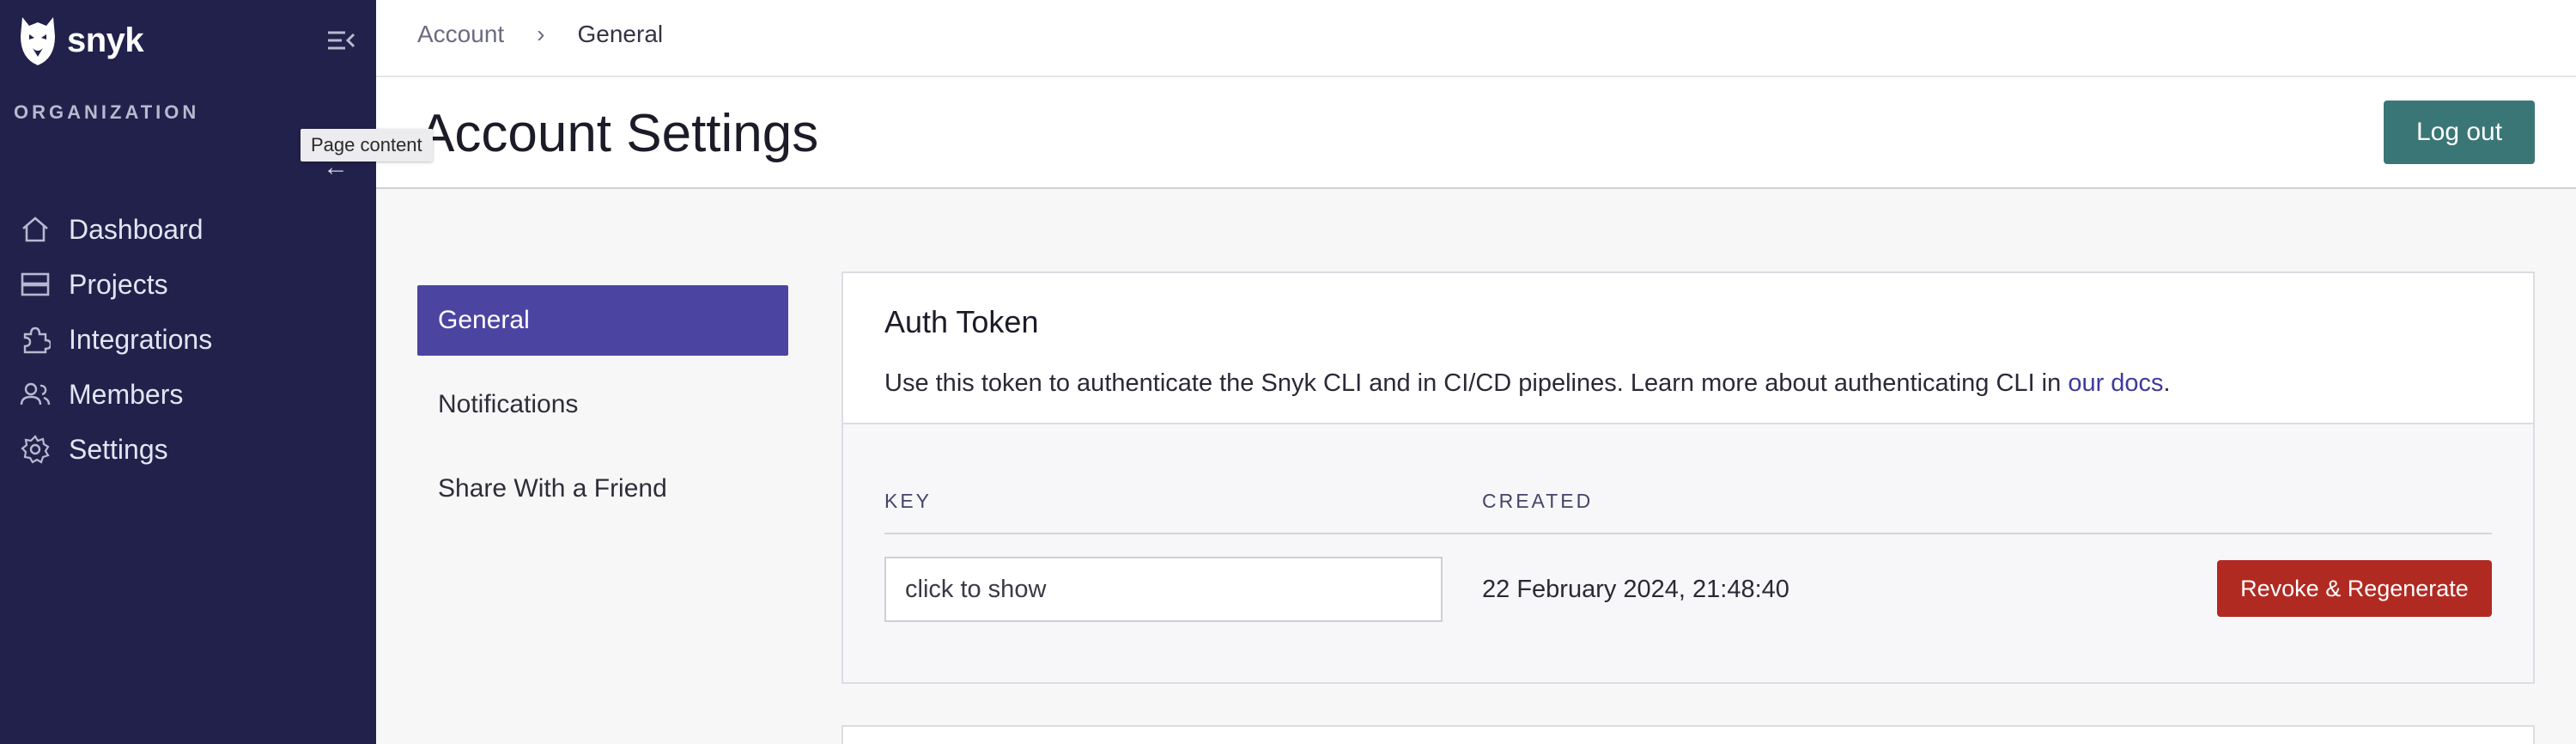 This screenshot has width=2576, height=744. I want to click on column-header-key: KEY, so click(908, 501).